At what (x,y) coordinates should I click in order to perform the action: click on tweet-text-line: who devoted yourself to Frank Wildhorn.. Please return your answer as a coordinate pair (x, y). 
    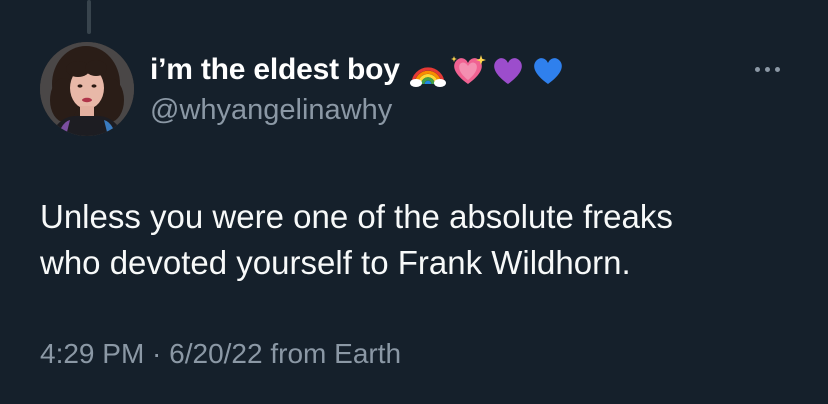
    Looking at the image, I should click on (335, 262).